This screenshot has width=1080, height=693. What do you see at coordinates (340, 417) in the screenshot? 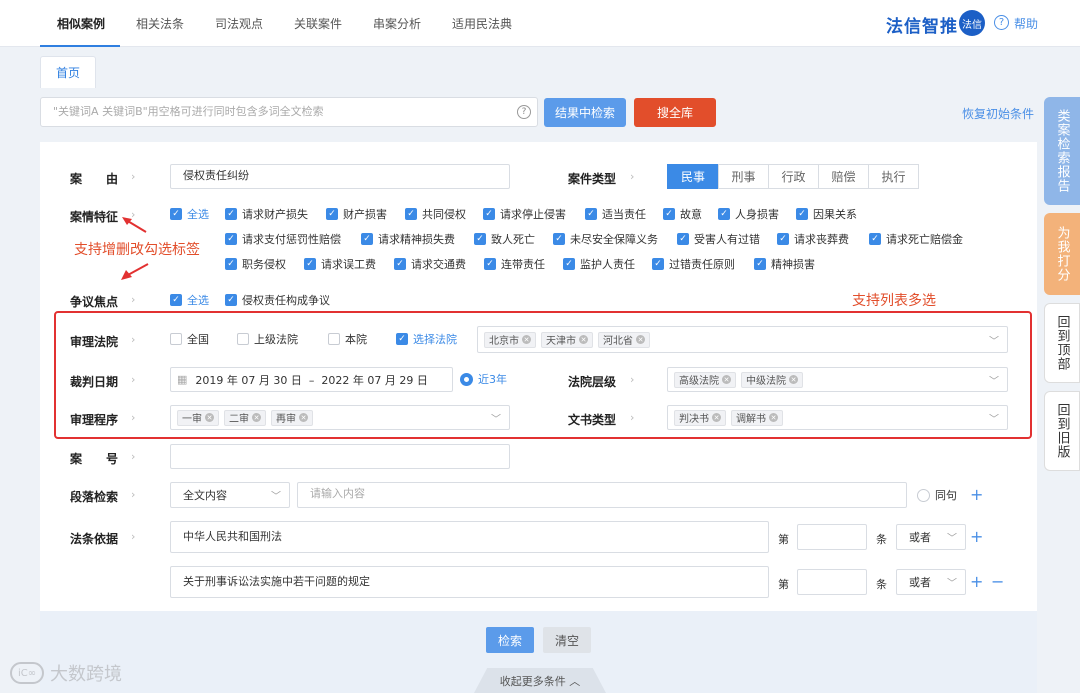
I see `procedure-select: 一审 ✕ 二审 ✕ 再审 ✕ ﹀` at bounding box center [340, 417].